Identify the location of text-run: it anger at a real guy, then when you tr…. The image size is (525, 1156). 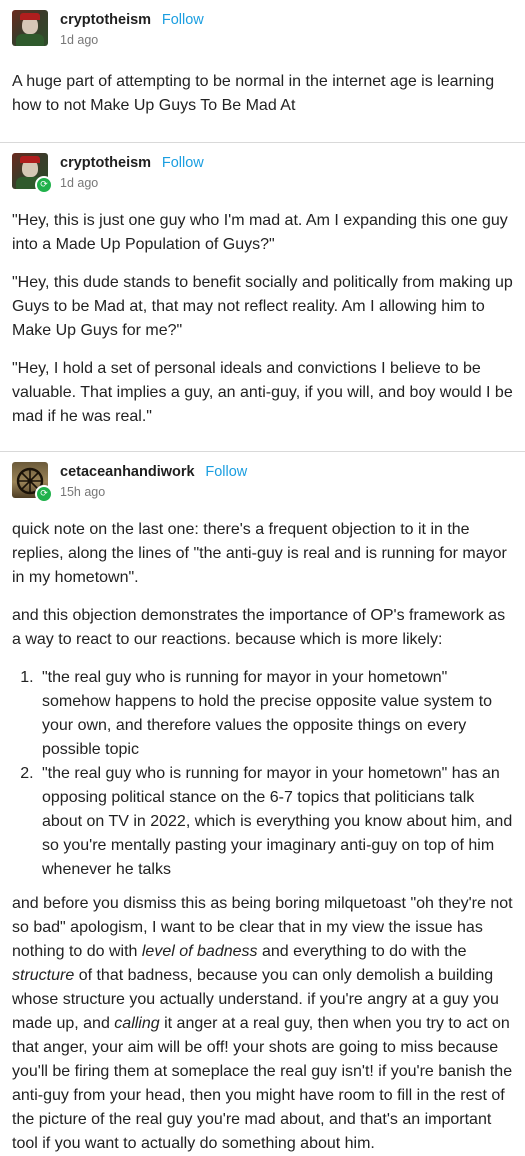
(262, 1083).